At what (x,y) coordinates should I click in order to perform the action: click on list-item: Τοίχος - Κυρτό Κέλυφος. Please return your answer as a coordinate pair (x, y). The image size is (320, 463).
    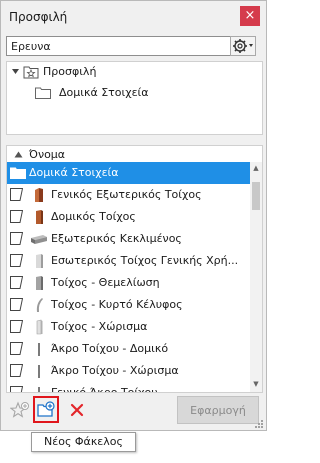
    Looking at the image, I should click on (128, 305).